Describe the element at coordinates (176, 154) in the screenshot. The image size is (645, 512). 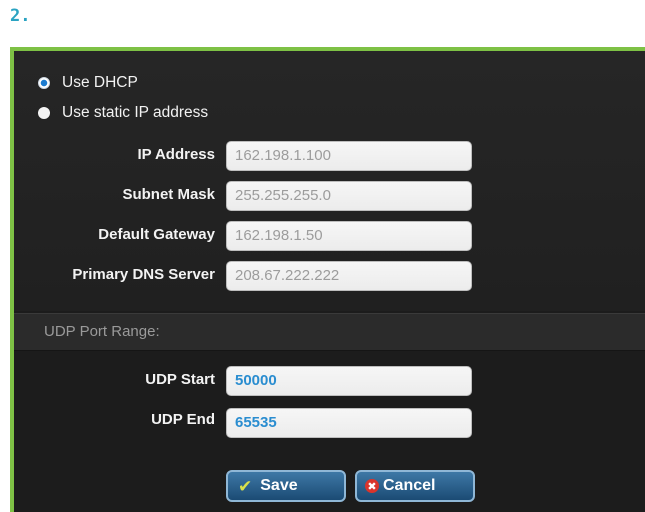
I see `ip-address-label: IP Address` at that location.